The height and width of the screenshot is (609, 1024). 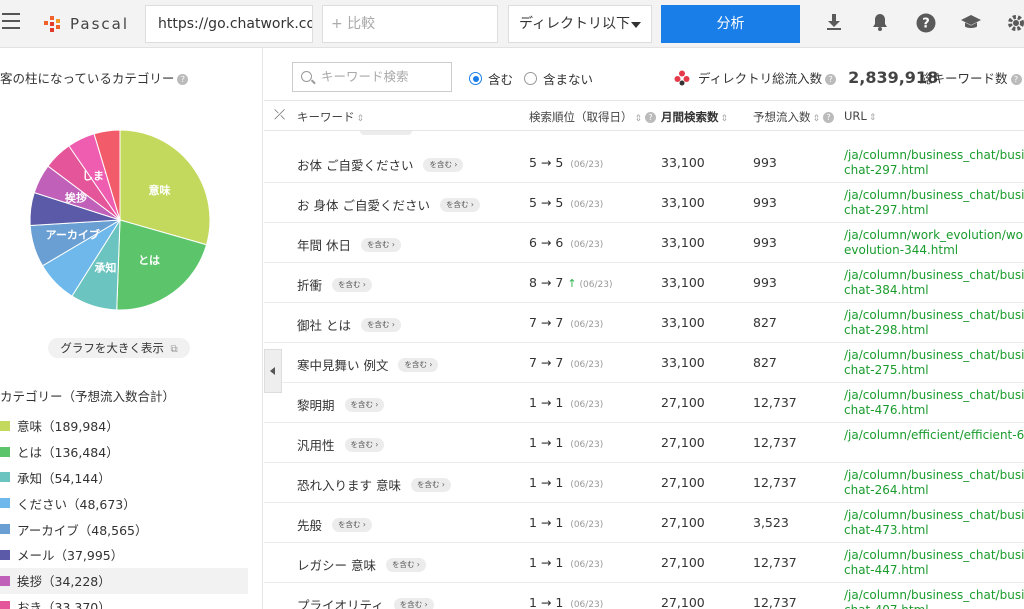 I want to click on logo-icon, so click(x=53, y=24).